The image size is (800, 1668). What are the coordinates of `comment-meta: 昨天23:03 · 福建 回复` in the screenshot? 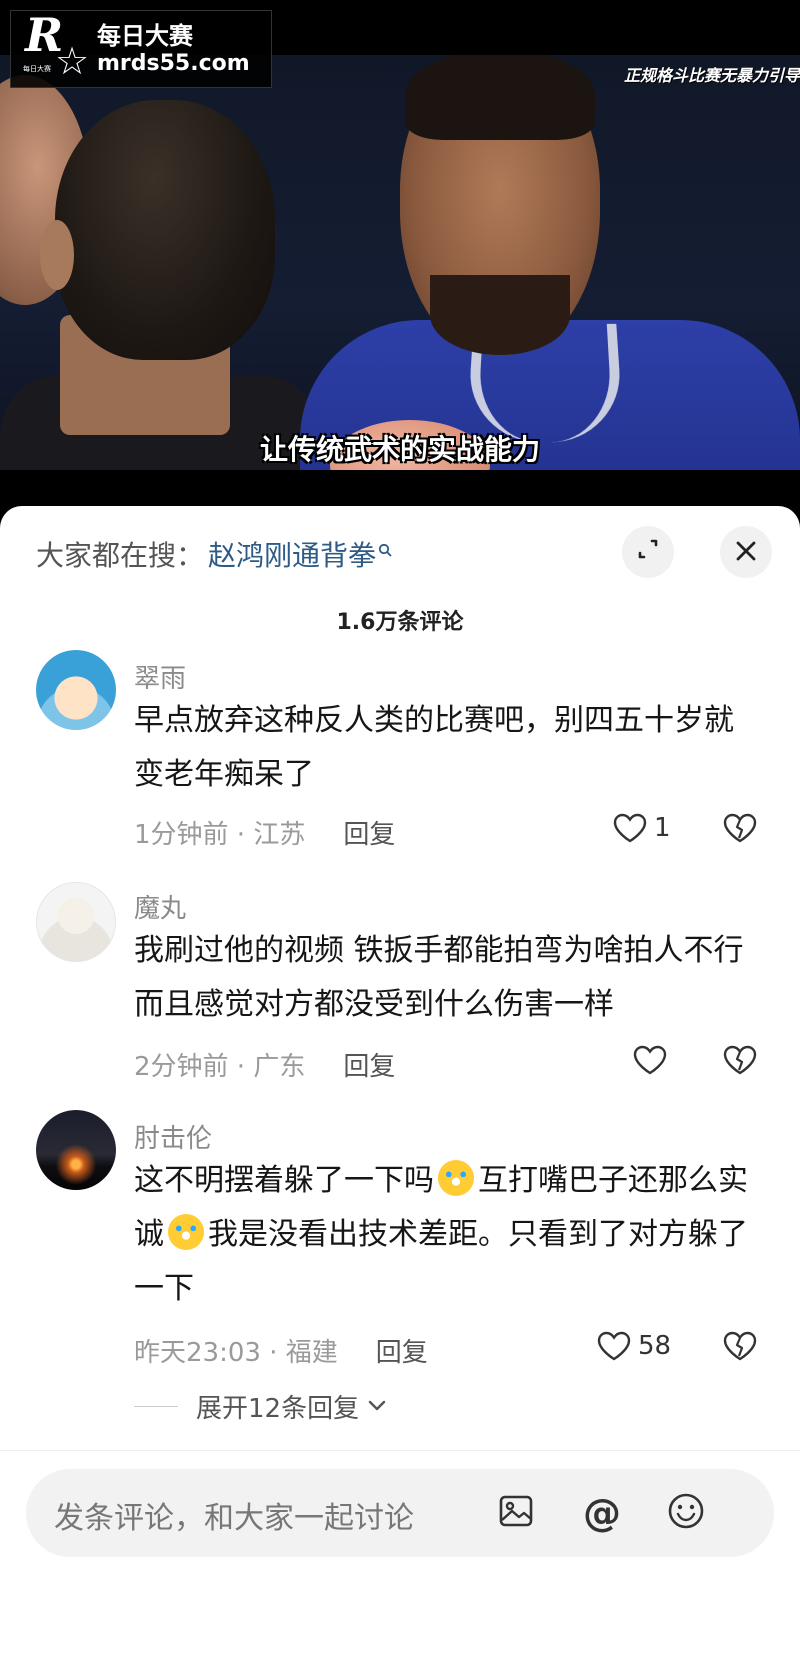 It's located at (281, 1350).